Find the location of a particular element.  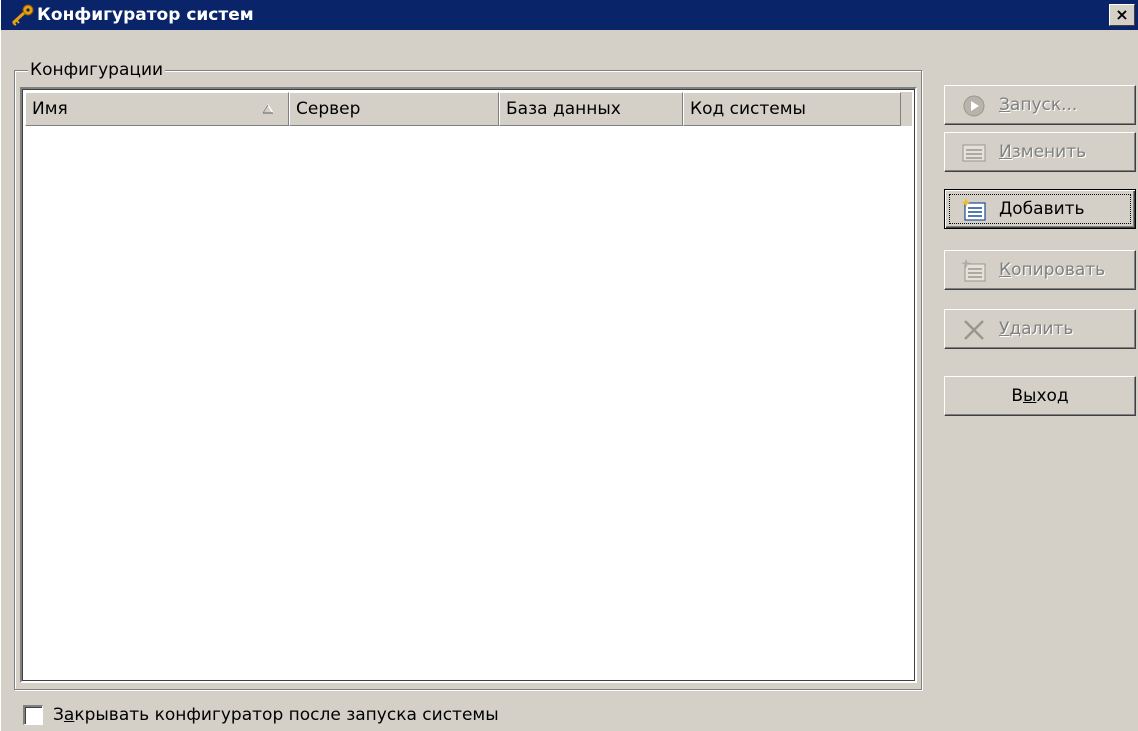

close-button: × is located at coordinates (1122, 15).